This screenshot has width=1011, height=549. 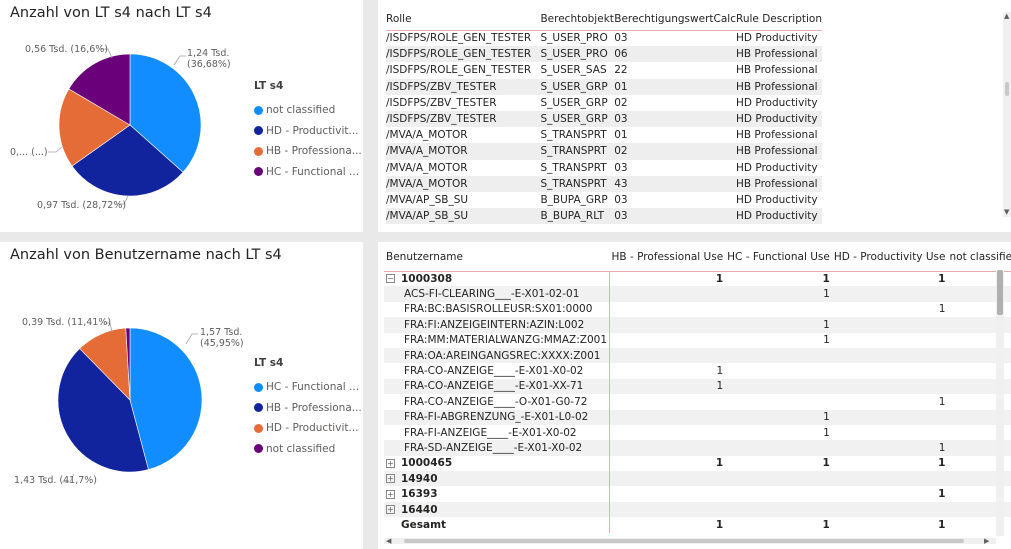 What do you see at coordinates (497, 279) in the screenshot?
I see `cell-benutzername: −1000308` at bounding box center [497, 279].